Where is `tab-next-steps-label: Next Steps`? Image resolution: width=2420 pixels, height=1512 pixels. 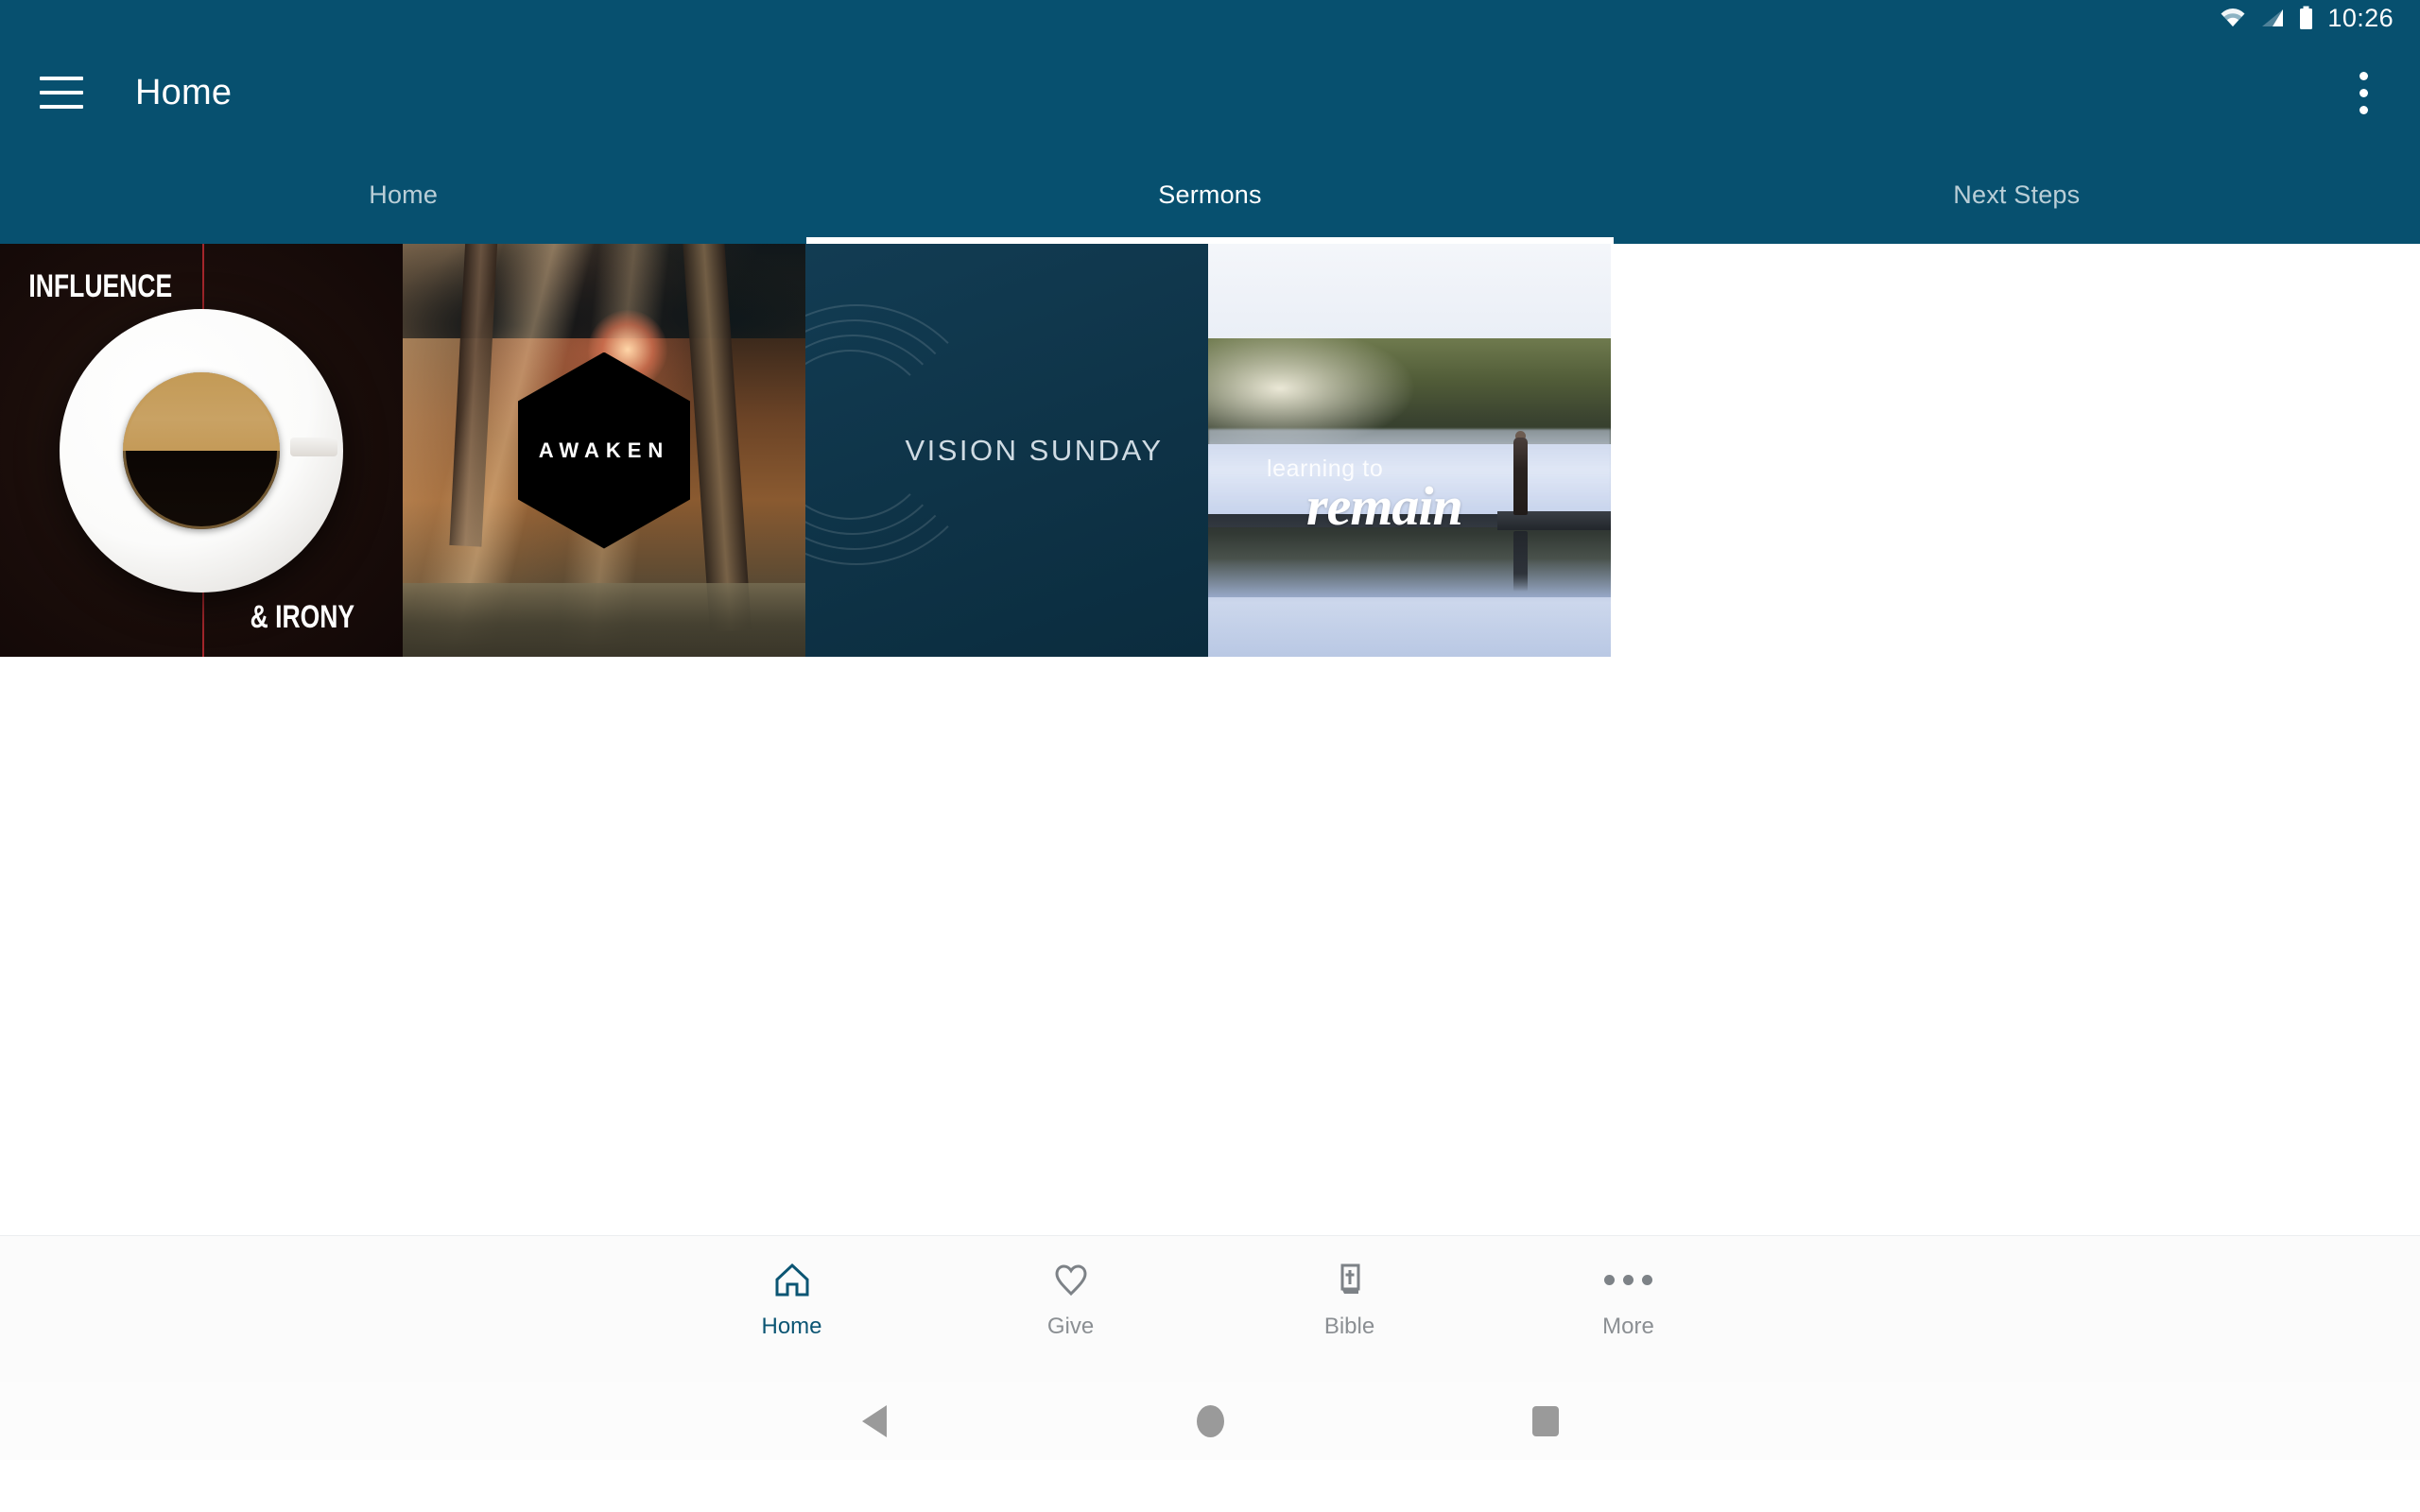
tab-next-steps-label: Next Steps is located at coordinates (2017, 194).